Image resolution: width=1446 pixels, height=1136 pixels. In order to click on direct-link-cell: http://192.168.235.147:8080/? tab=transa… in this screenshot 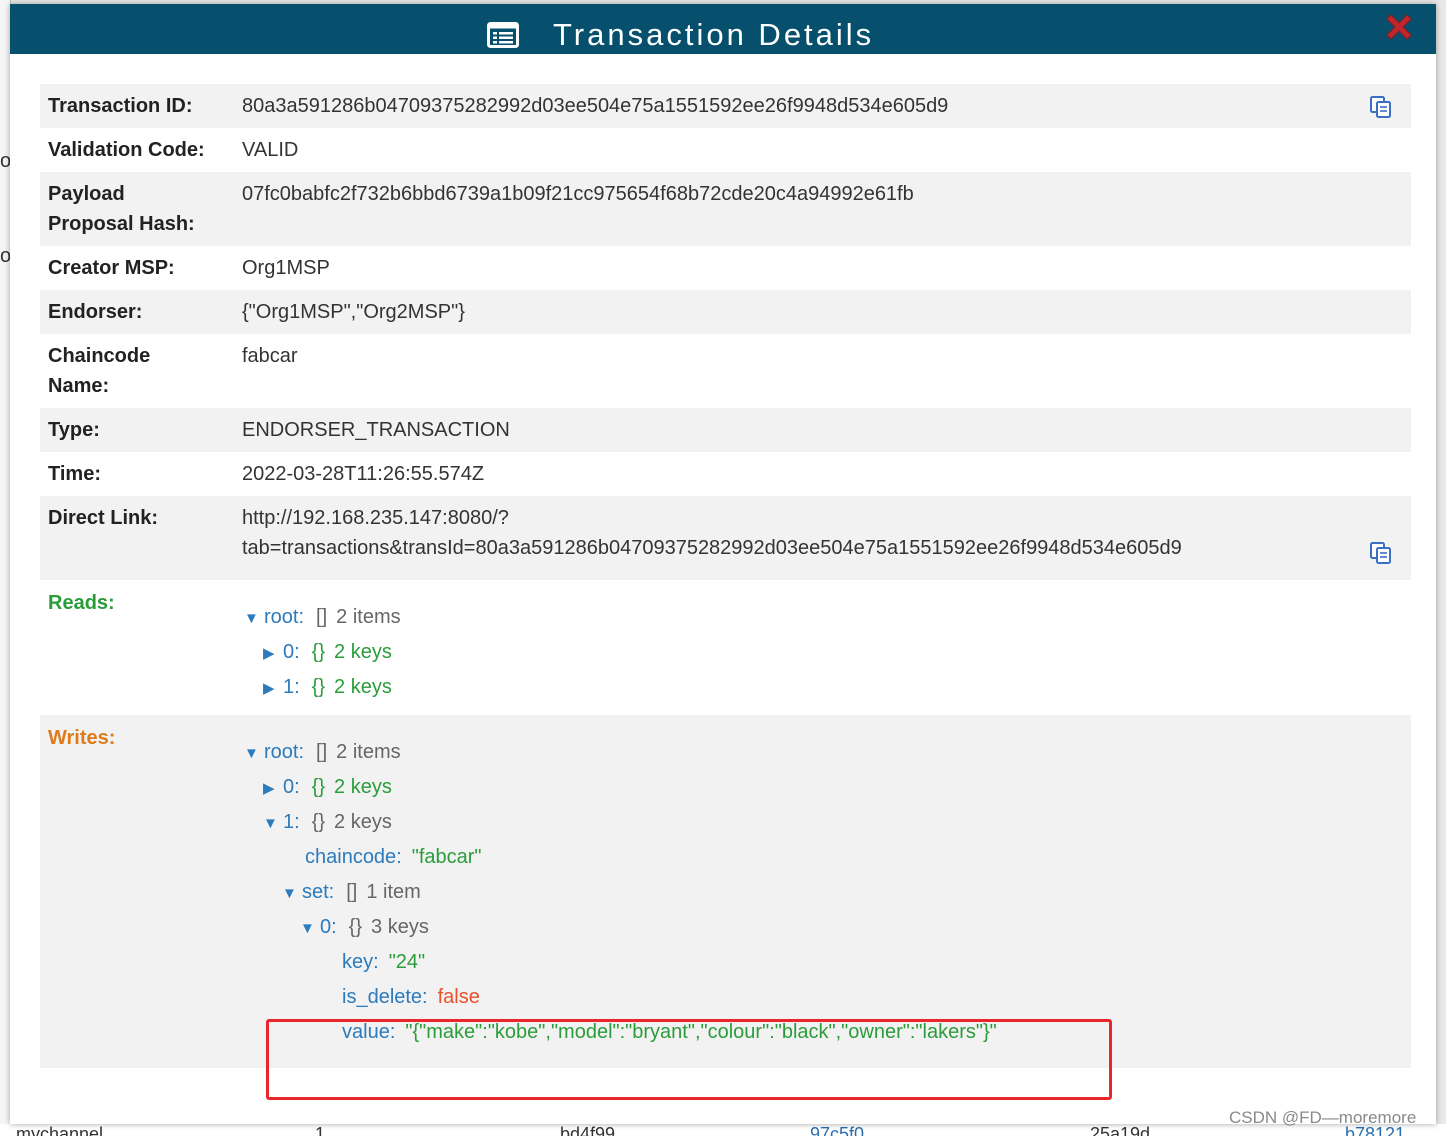, I will do `click(826, 538)`.